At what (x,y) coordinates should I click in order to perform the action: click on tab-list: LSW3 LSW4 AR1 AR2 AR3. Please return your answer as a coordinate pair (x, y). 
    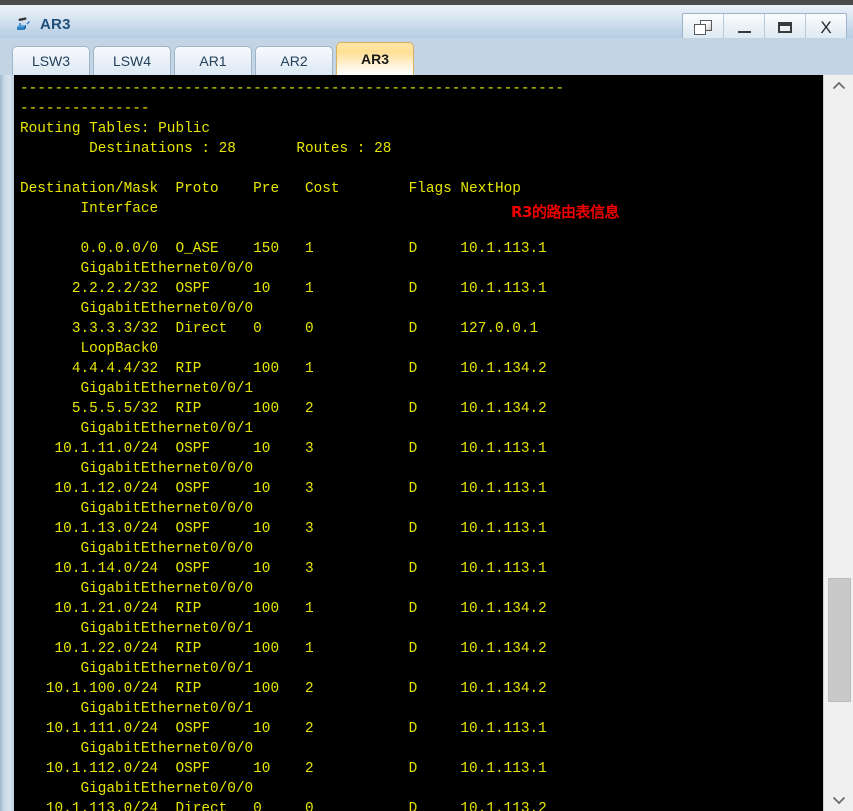
    Looking at the image, I should click on (214, 56).